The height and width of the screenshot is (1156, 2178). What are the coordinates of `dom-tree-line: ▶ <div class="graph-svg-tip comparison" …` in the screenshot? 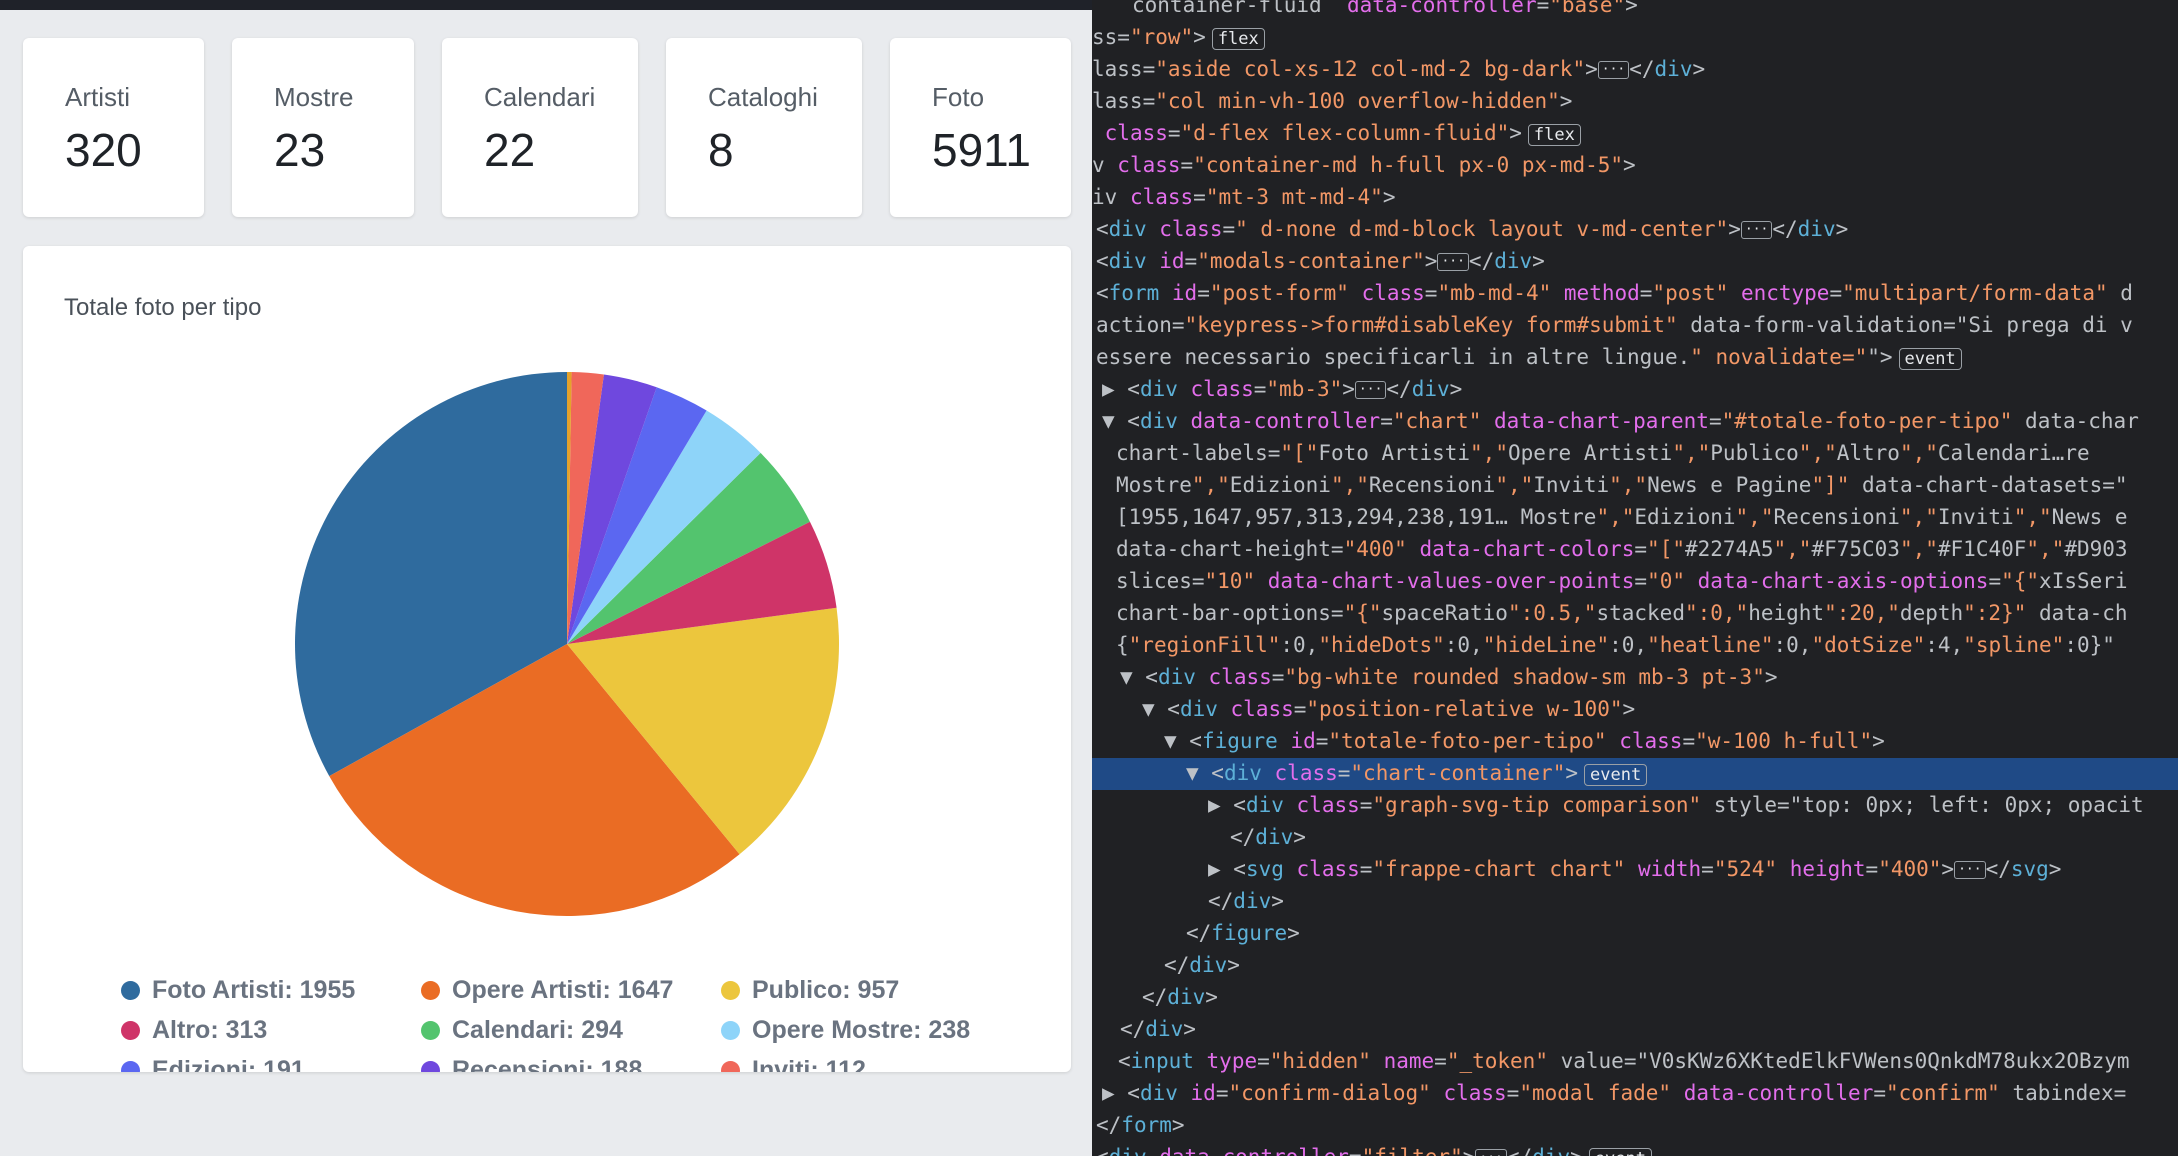 It's located at (1635, 806).